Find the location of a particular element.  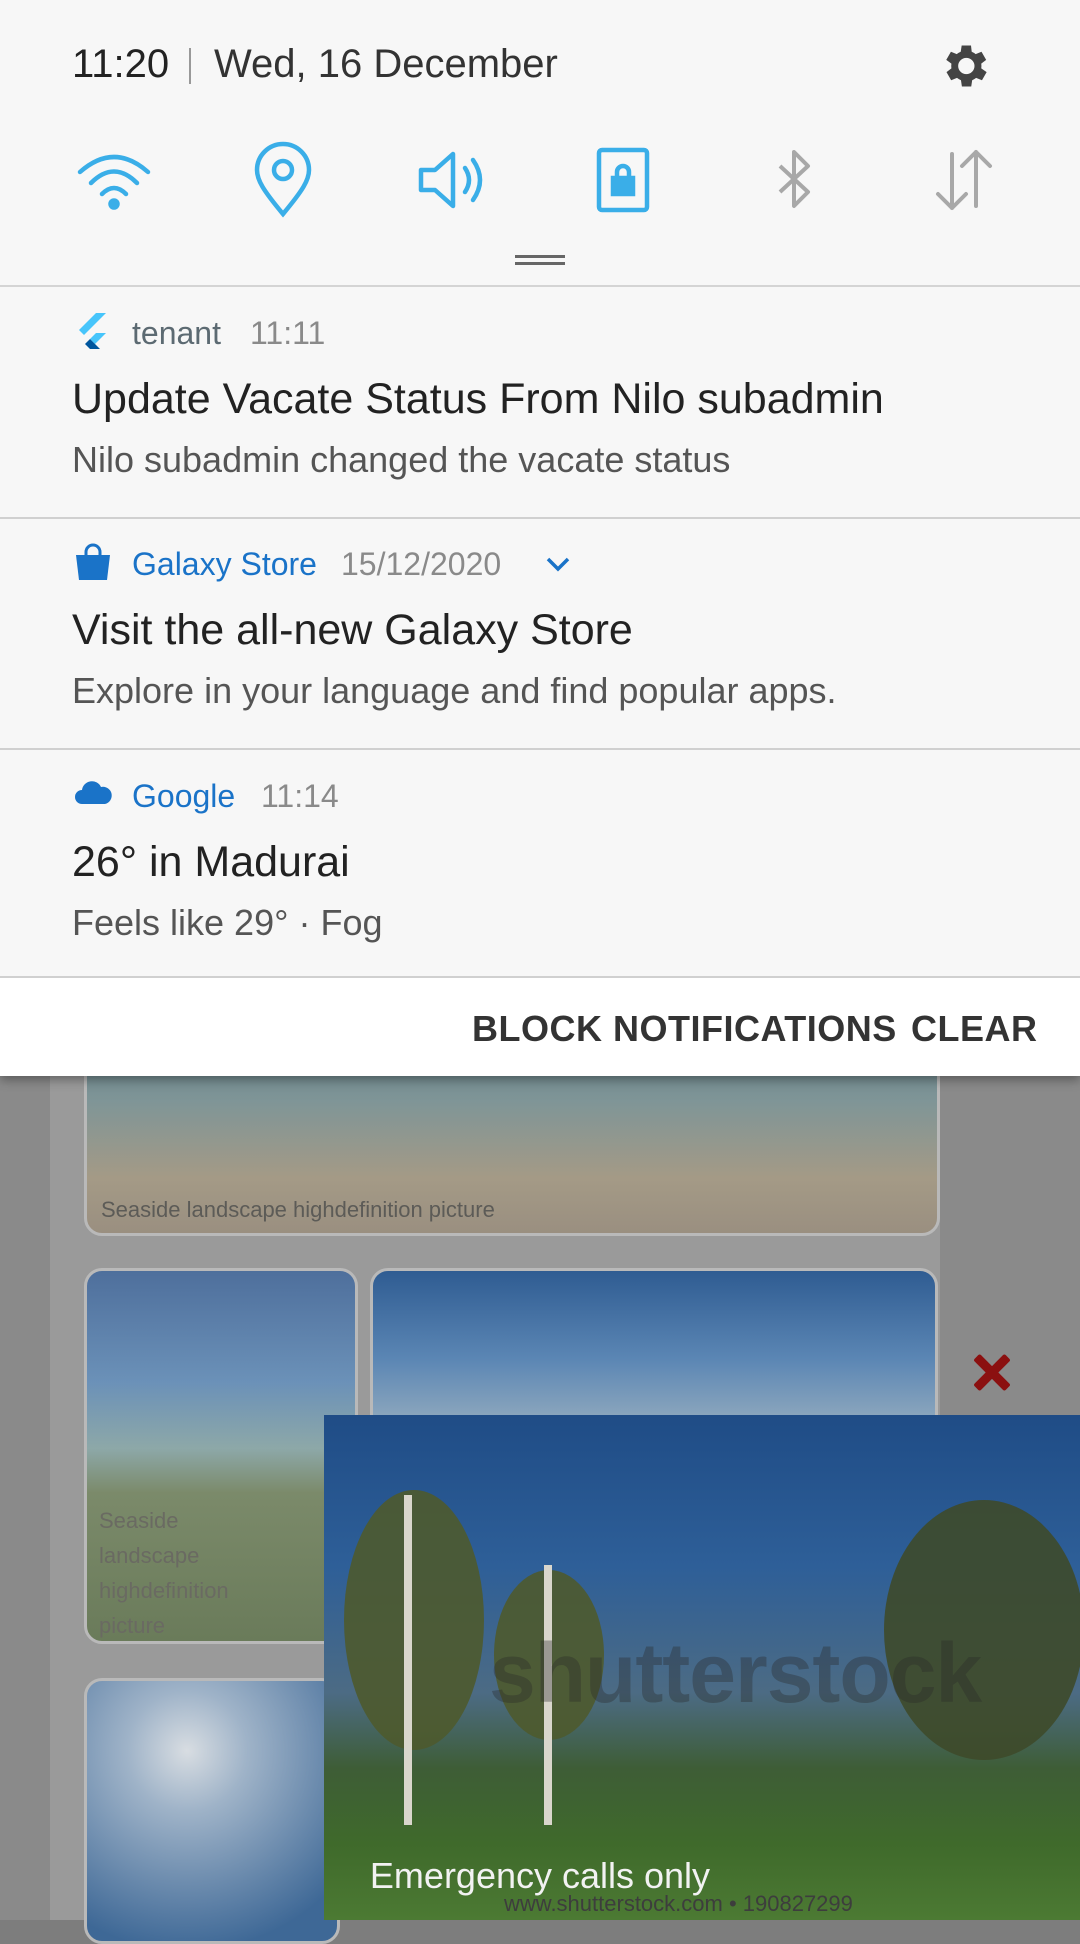

block-notifications-button: BLOCK NOTIFICATIONS is located at coordinates (684, 1029).